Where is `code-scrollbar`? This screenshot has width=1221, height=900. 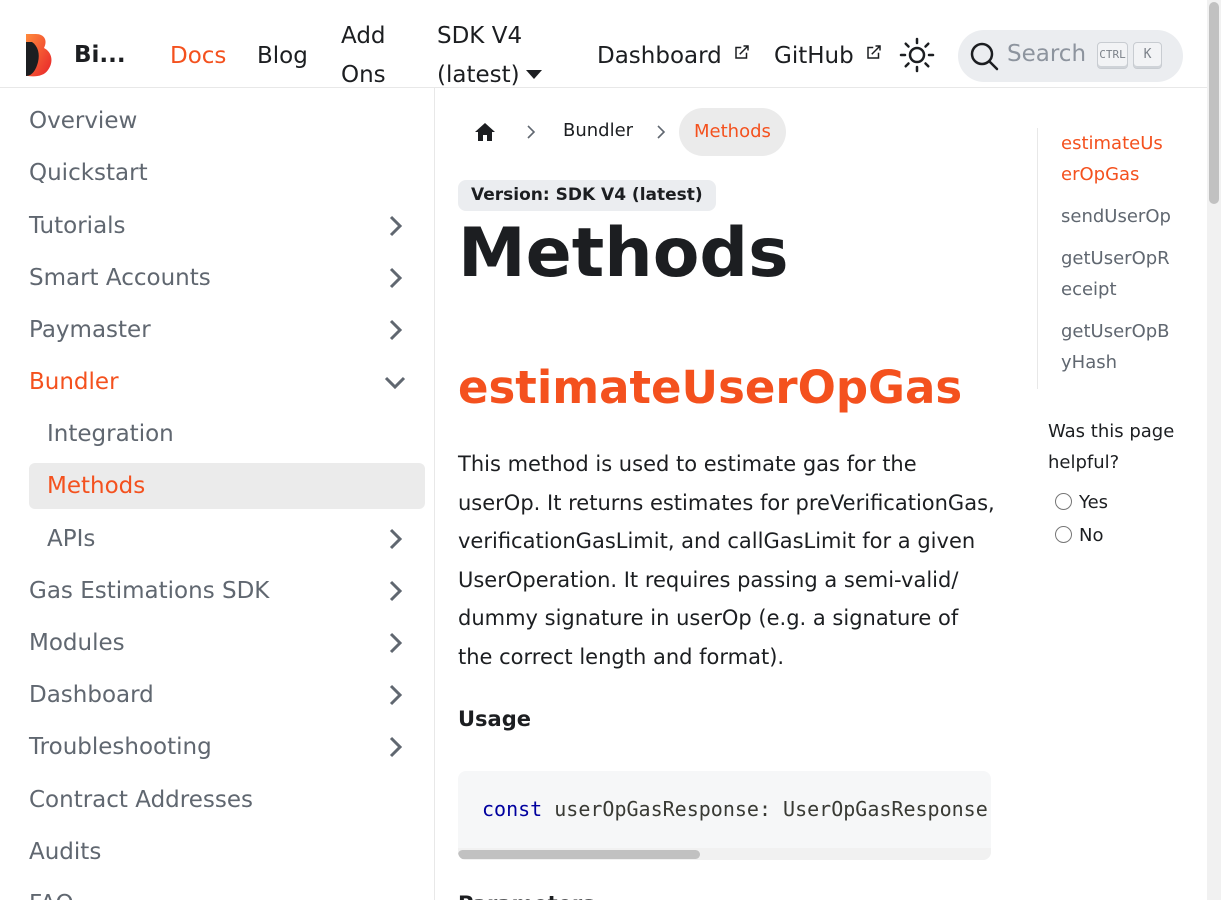 code-scrollbar is located at coordinates (724, 854).